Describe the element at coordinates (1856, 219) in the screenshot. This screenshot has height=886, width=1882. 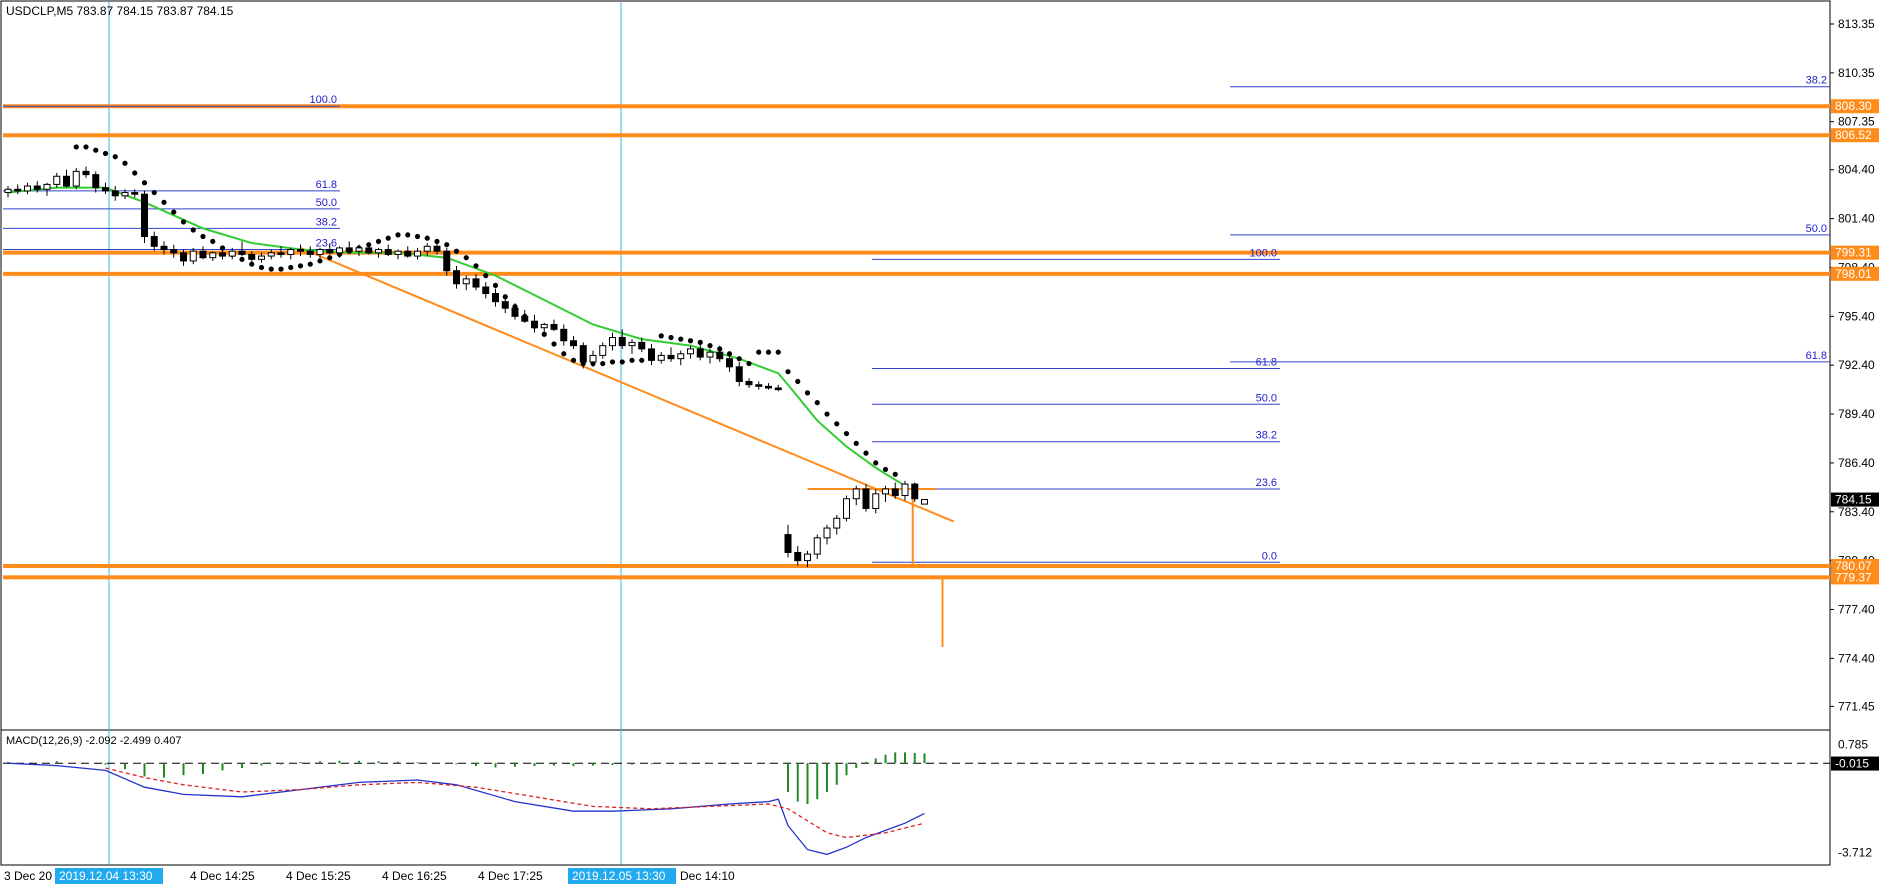
I see `price-tick-label: 801.40` at that location.